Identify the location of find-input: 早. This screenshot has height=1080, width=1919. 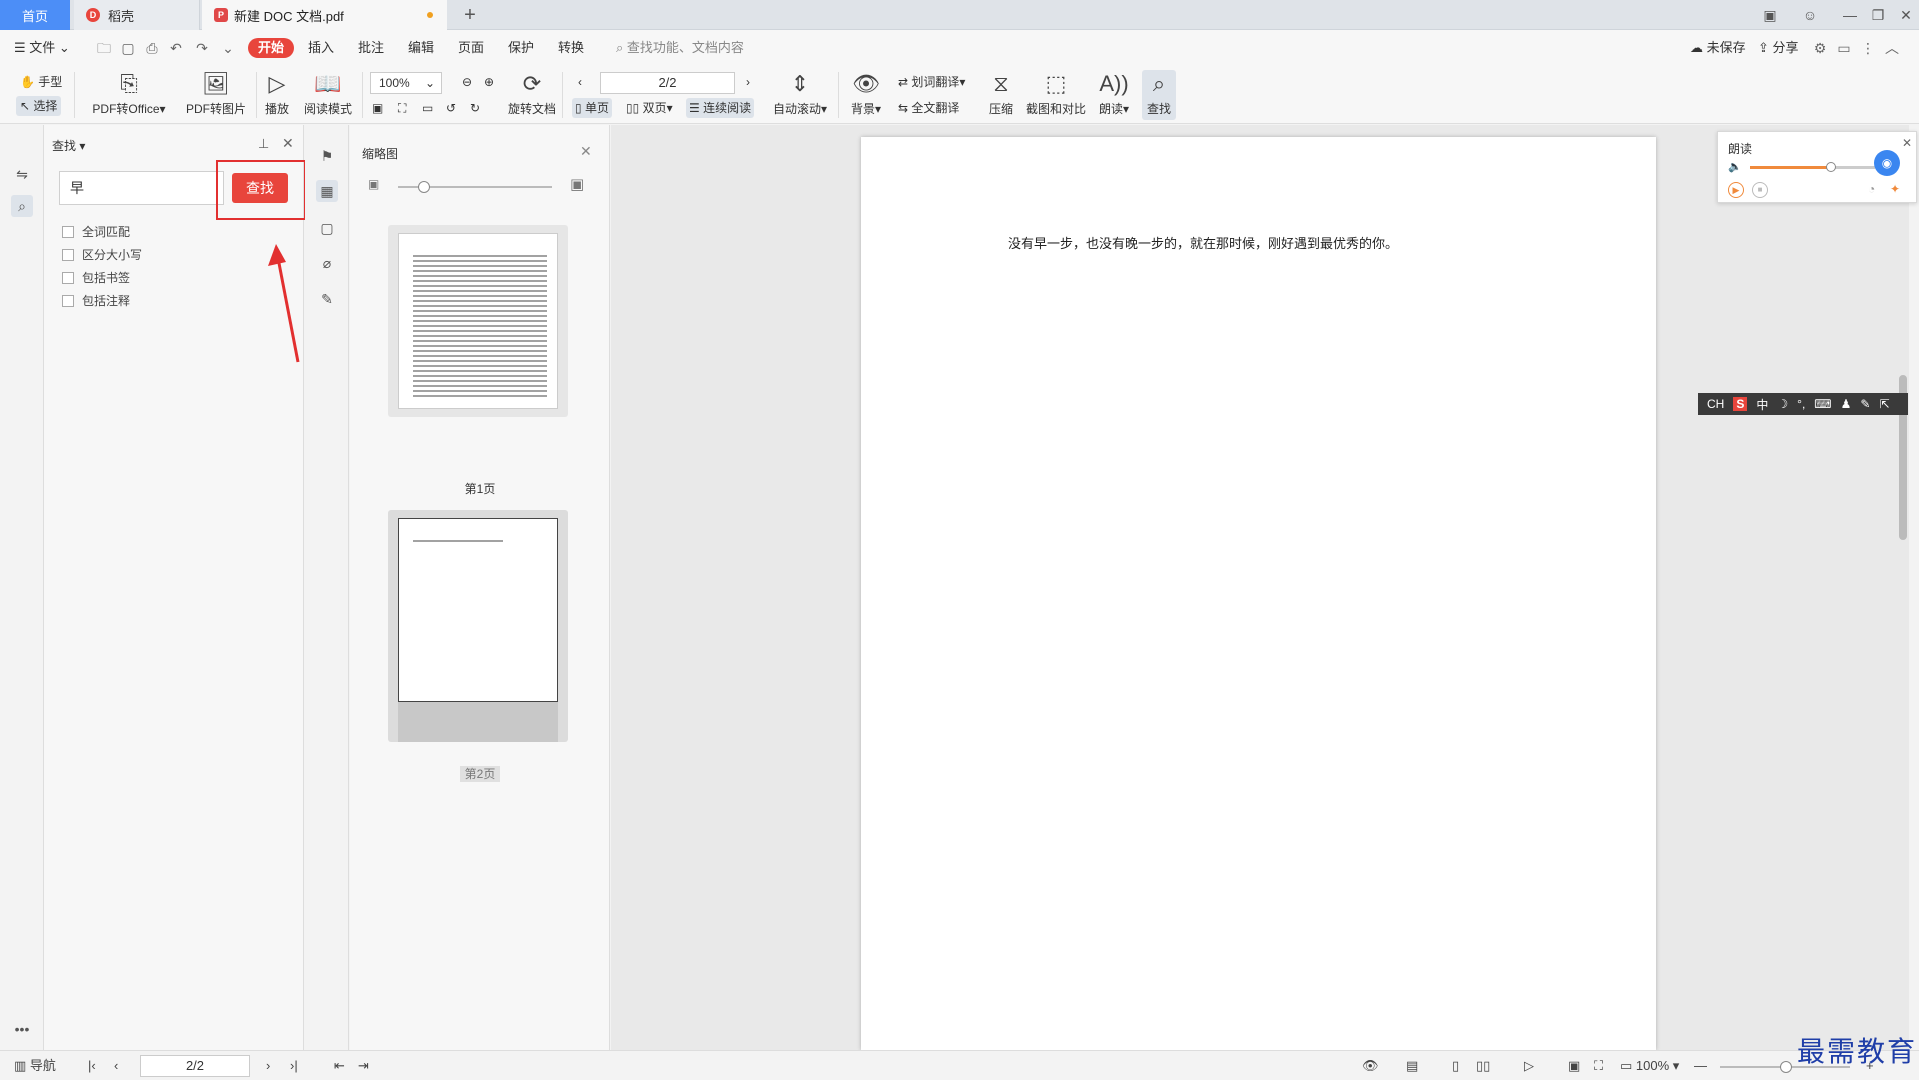
(141, 188).